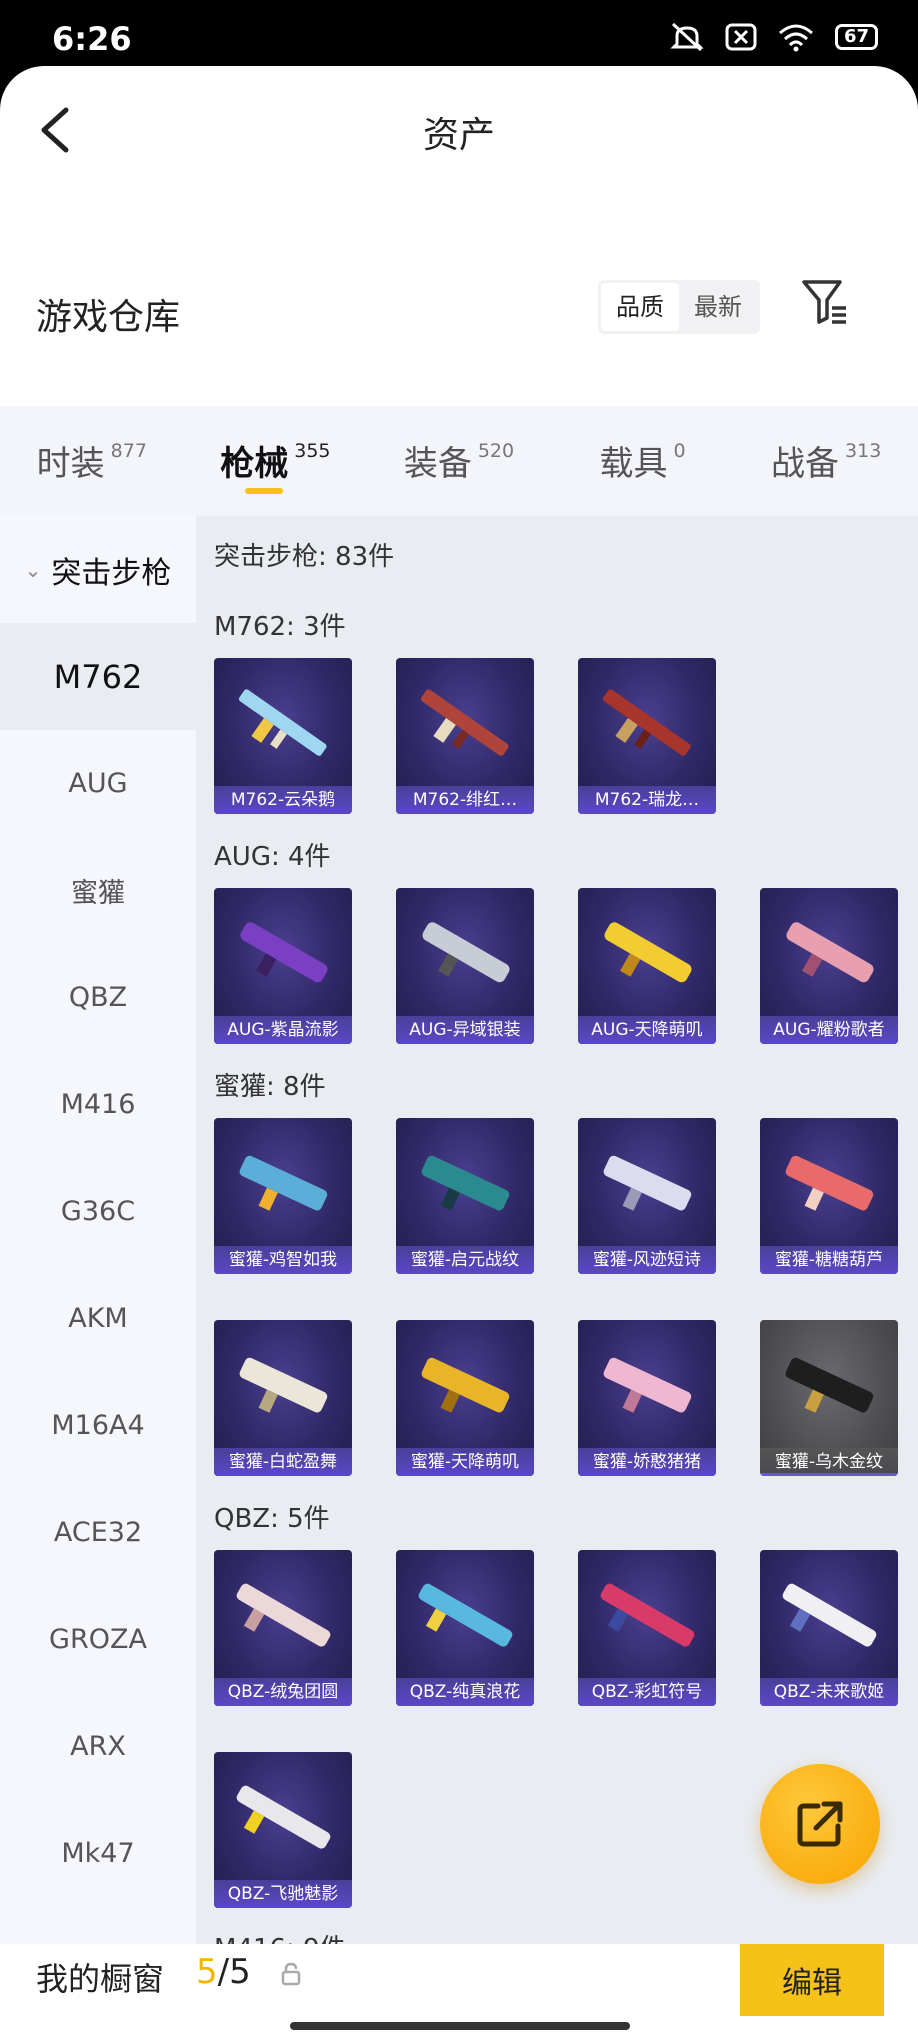 Image resolution: width=918 pixels, height=2040 pixels. I want to click on share-fab-button, so click(820, 1824).